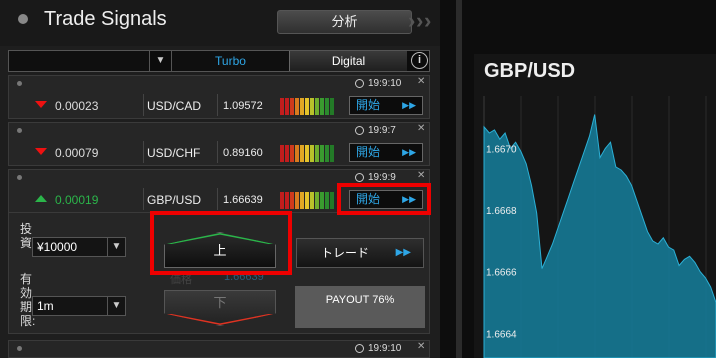 The image size is (716, 358). Describe the element at coordinates (348, 61) in the screenshot. I see `tab-digital: Digital` at that location.